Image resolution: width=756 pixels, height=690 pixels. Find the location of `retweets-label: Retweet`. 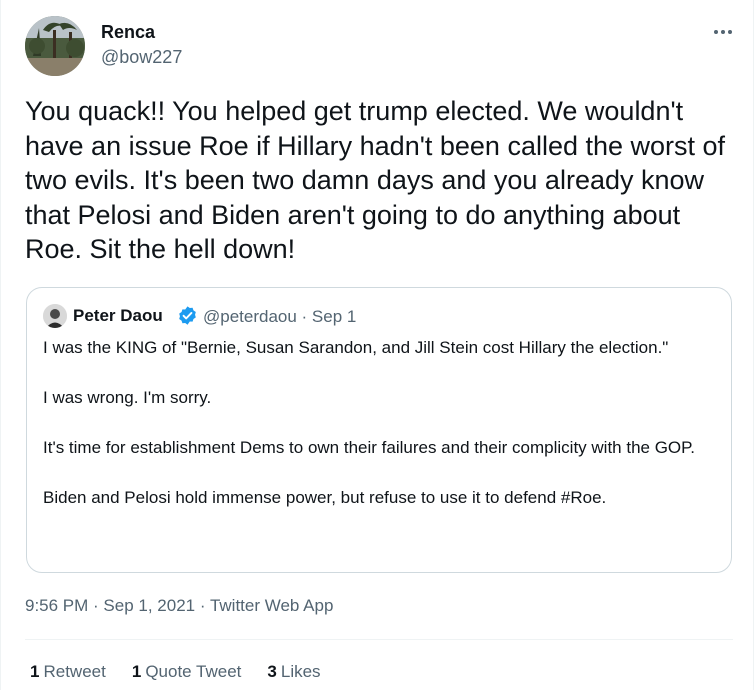

retweets-label: Retweet is located at coordinates (74, 671).